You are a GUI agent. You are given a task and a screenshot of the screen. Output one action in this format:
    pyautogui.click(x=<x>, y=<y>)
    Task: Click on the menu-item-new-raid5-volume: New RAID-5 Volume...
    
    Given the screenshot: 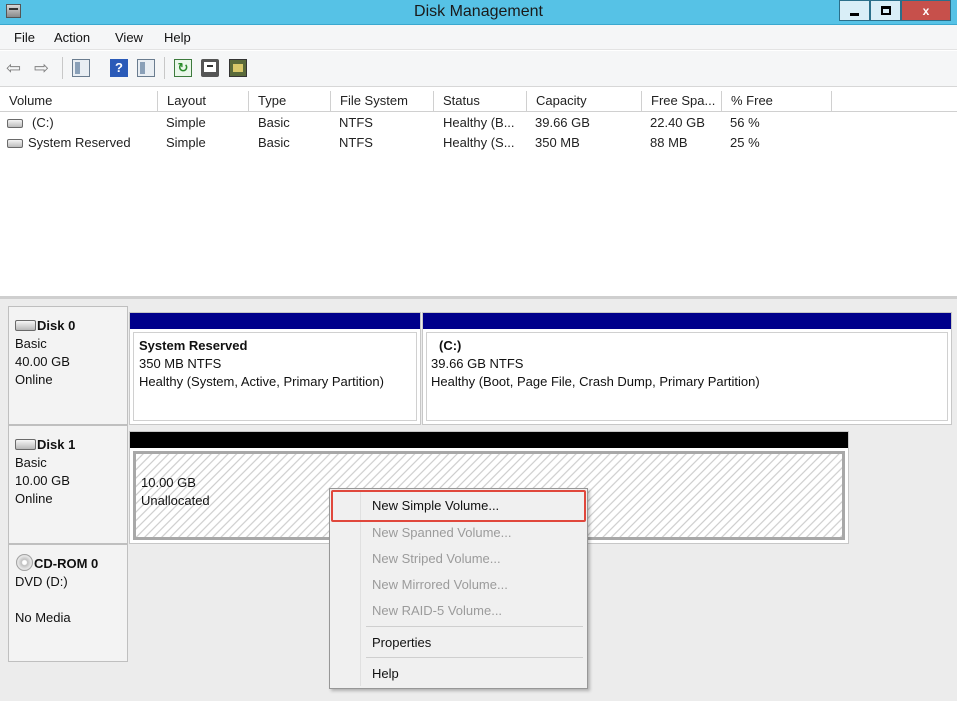 What is the action you would take?
    pyautogui.click(x=437, y=610)
    